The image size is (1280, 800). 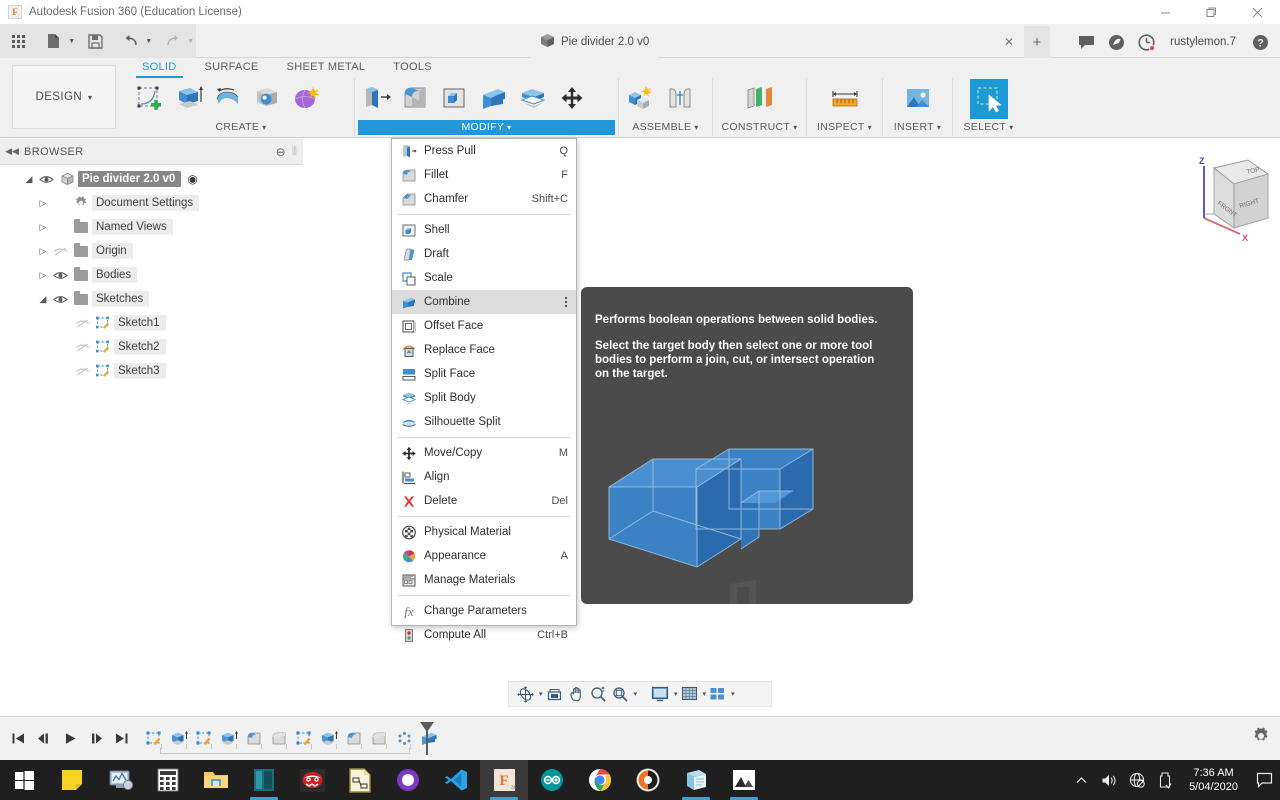 What do you see at coordinates (484, 580) in the screenshot?
I see `menu-item-manage-materials: Manage Materials` at bounding box center [484, 580].